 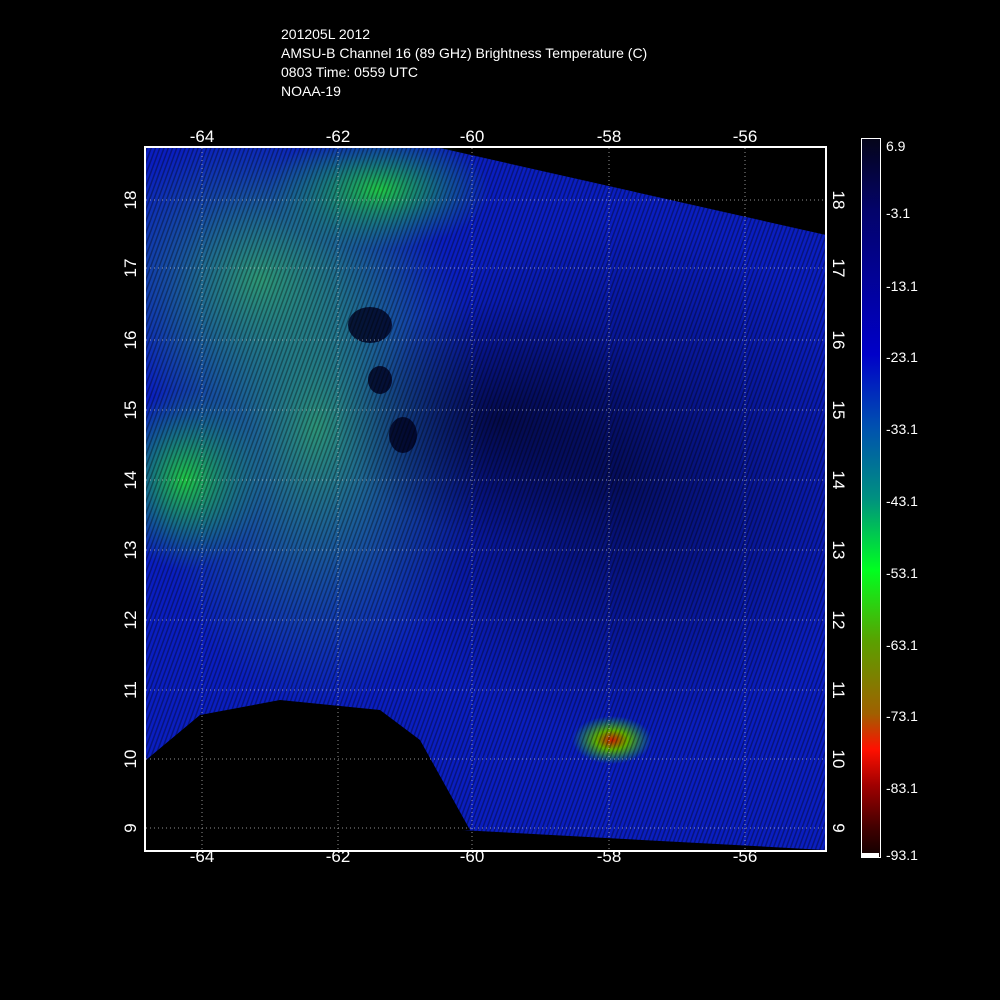 I want to click on colorbar-label: -33.1, so click(x=902, y=429).